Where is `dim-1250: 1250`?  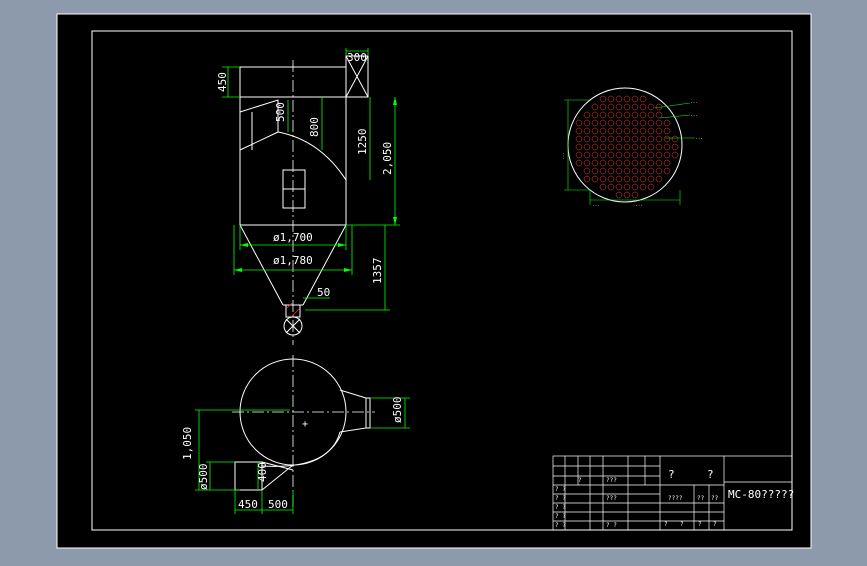
dim-1250: 1250 is located at coordinates (362, 142).